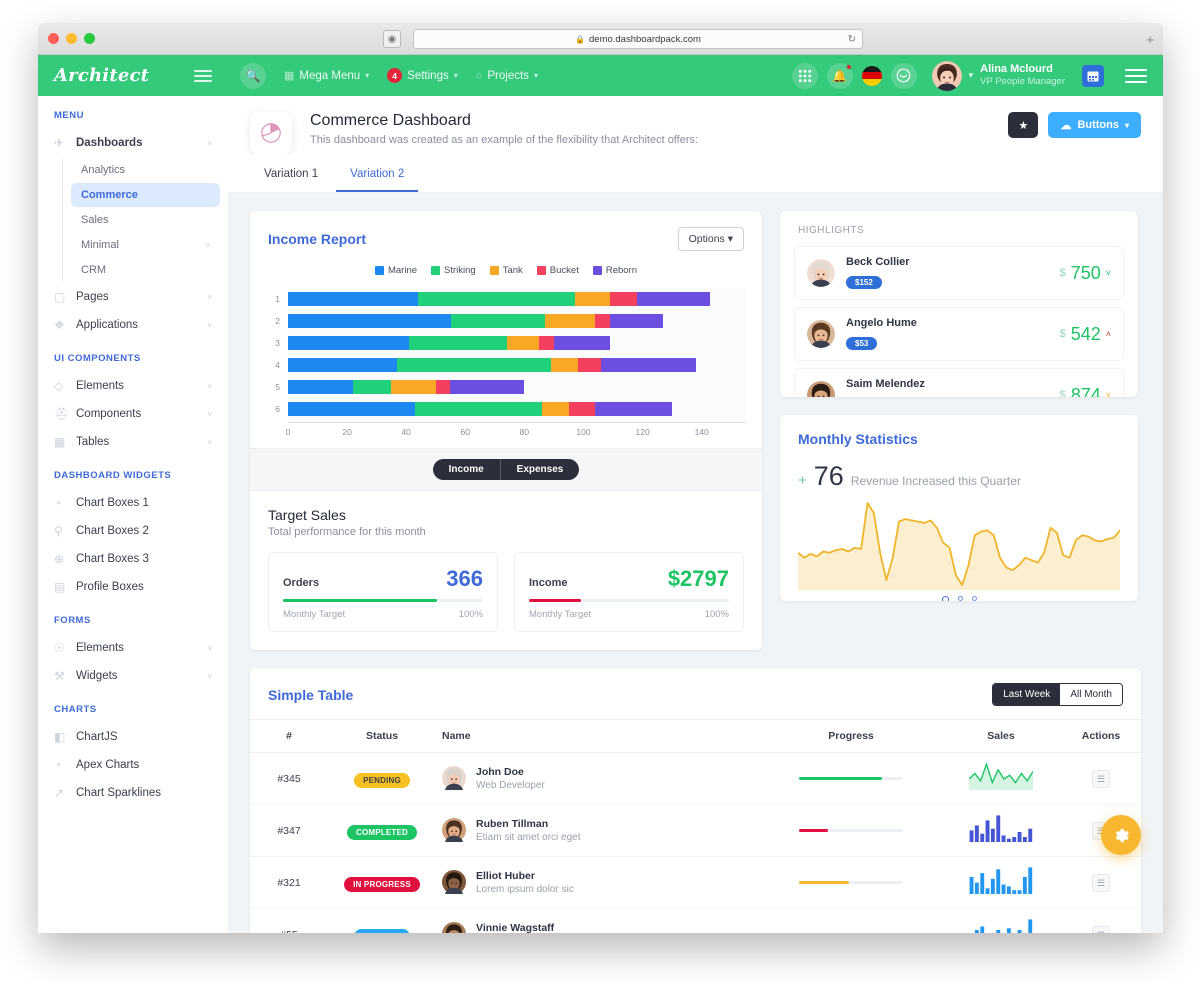 The image size is (1200, 983). Describe the element at coordinates (1027, 694) in the screenshot. I see `table-range-last-week: Last Week` at that location.